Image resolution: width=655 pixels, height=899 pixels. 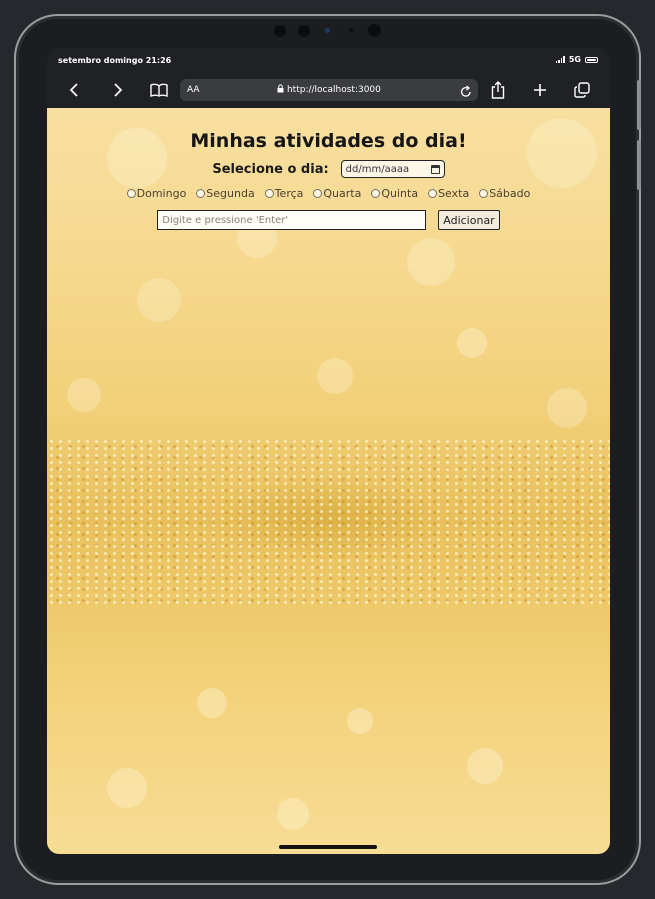 I want to click on forward-icon, so click(x=117, y=90).